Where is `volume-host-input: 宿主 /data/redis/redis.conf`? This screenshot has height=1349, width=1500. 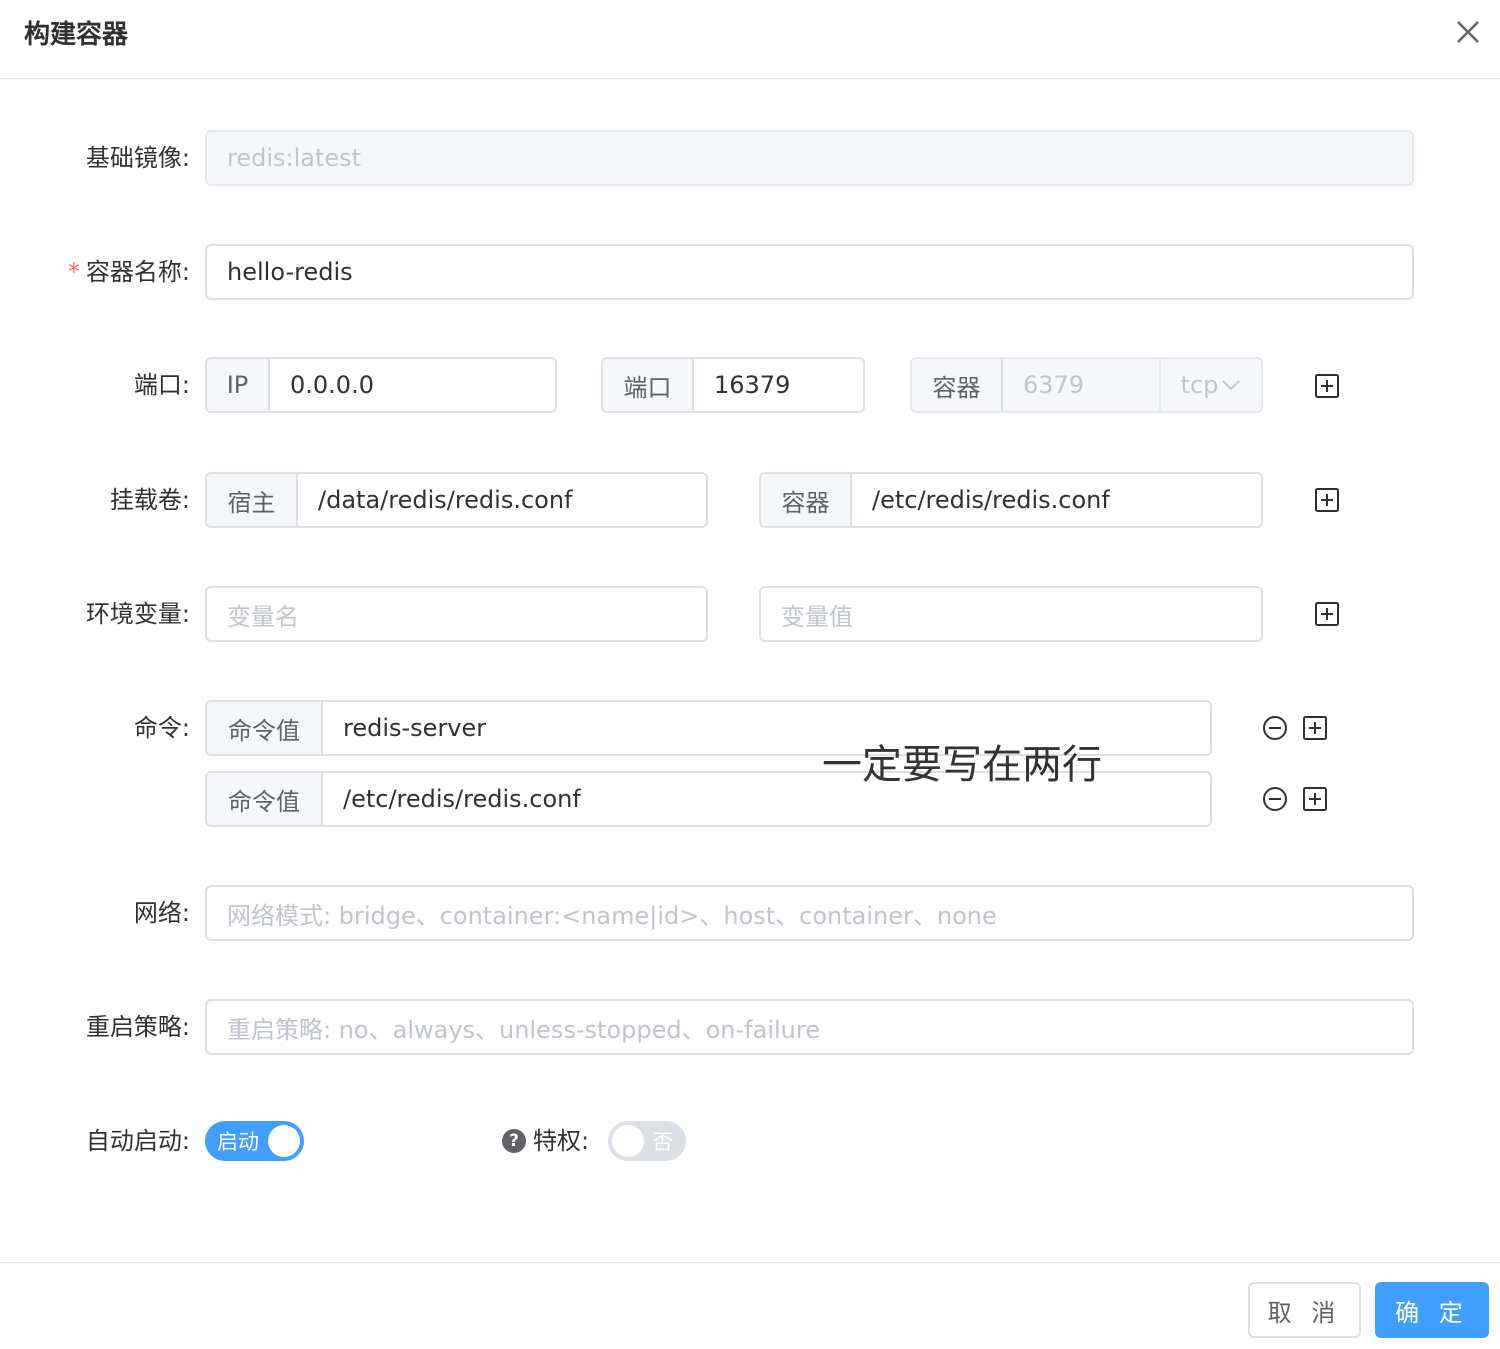 volume-host-input: 宿主 /data/redis/redis.conf is located at coordinates (456, 500).